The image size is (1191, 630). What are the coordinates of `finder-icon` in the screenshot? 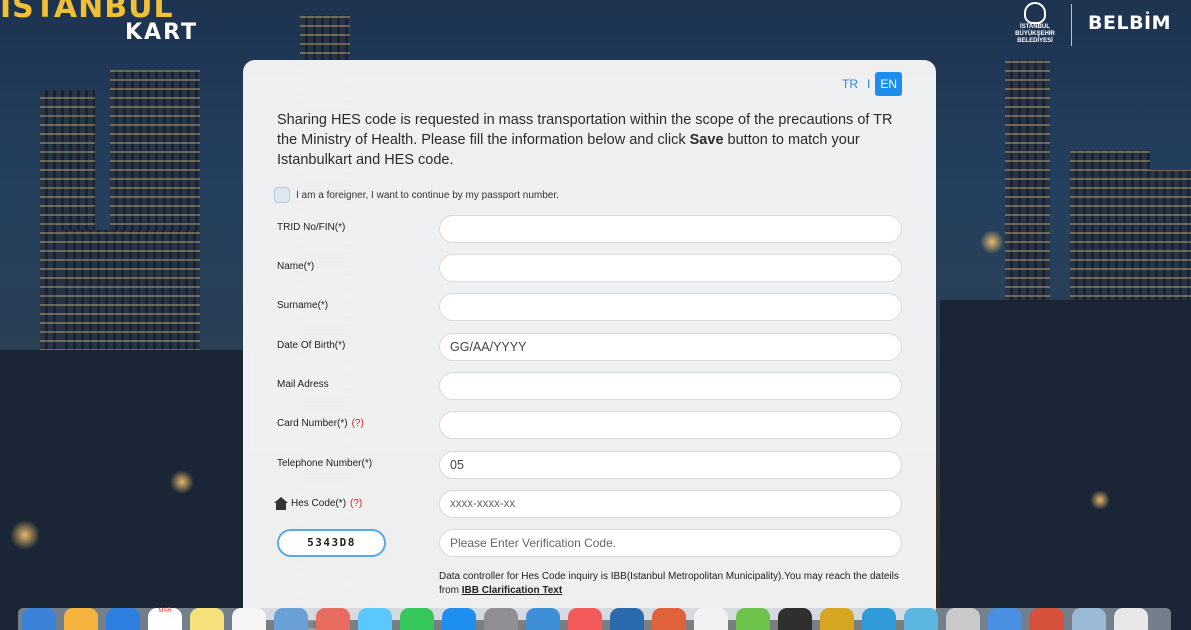 It's located at (39, 619).